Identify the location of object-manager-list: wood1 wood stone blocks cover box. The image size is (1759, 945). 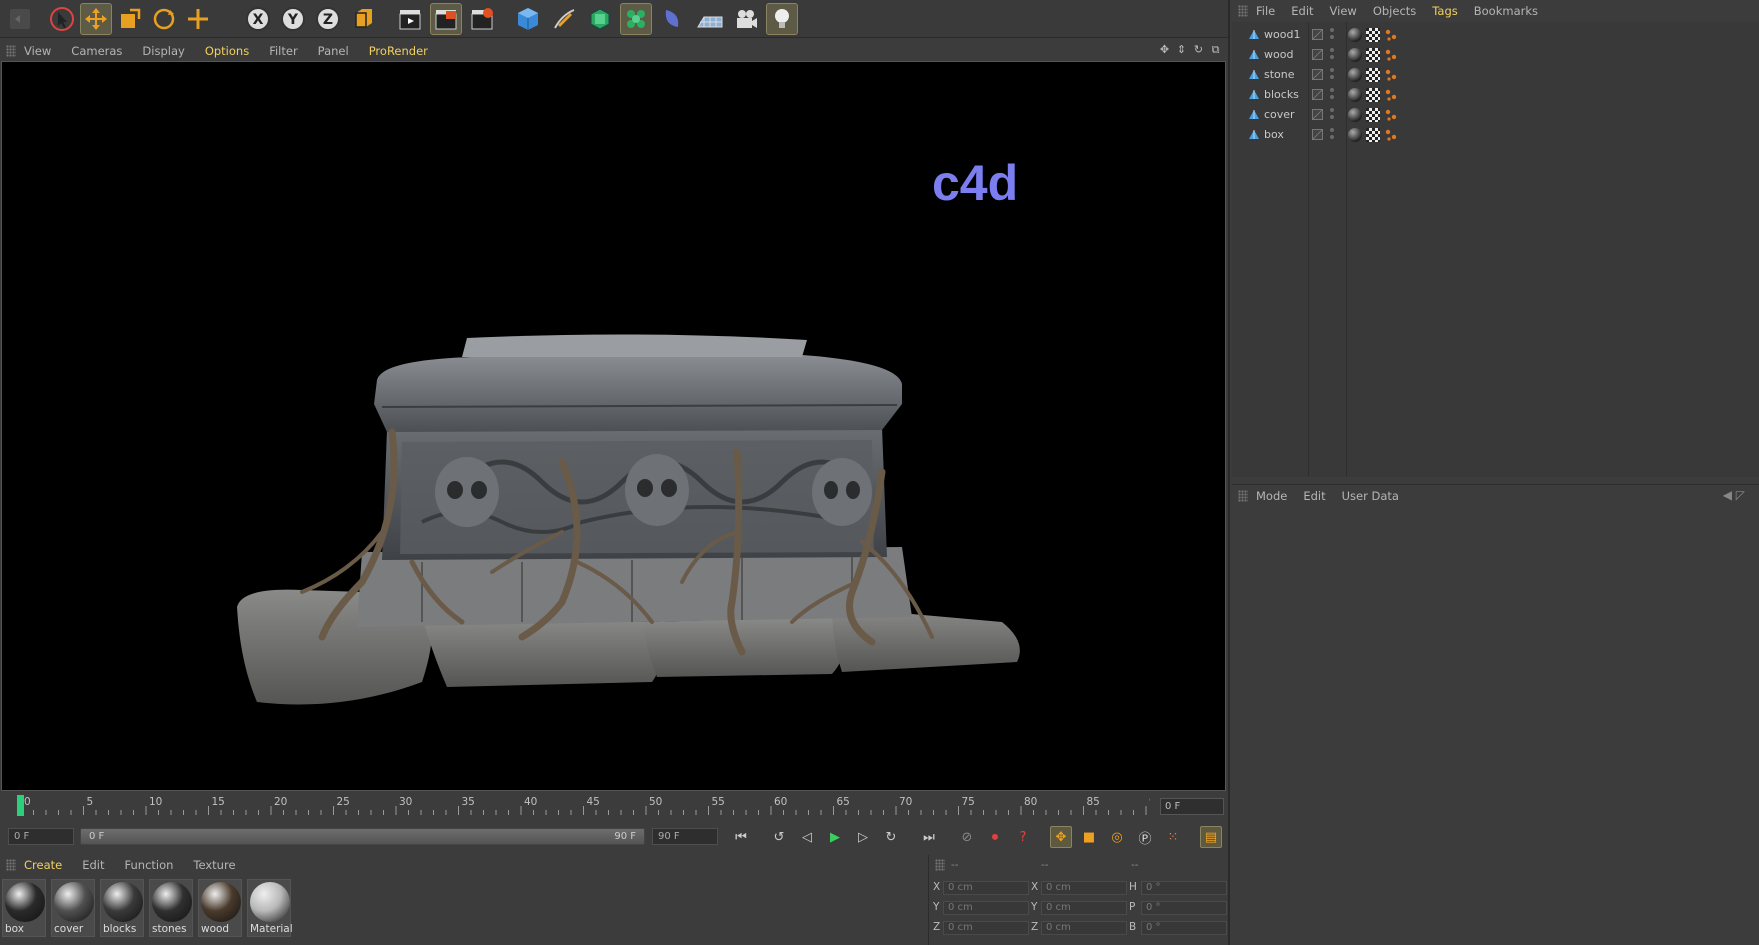
(1495, 249).